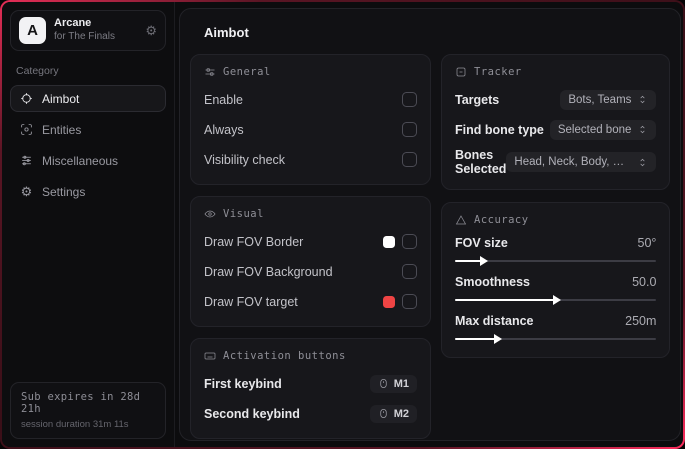  I want to click on scan-icon, so click(26, 129).